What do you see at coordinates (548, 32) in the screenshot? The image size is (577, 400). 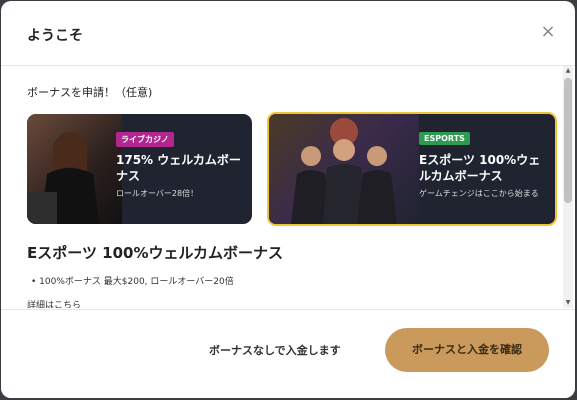 I see `close-icon: ×` at bounding box center [548, 32].